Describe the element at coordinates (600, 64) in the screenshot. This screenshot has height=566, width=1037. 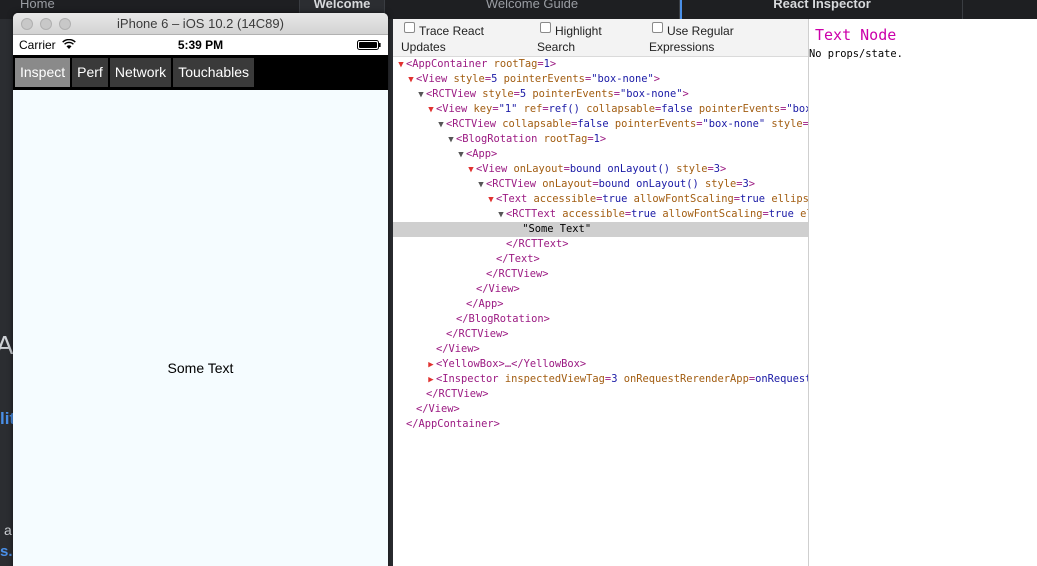
I see `tree-node: ▼ <AppContainer rootTag=1>` at that location.